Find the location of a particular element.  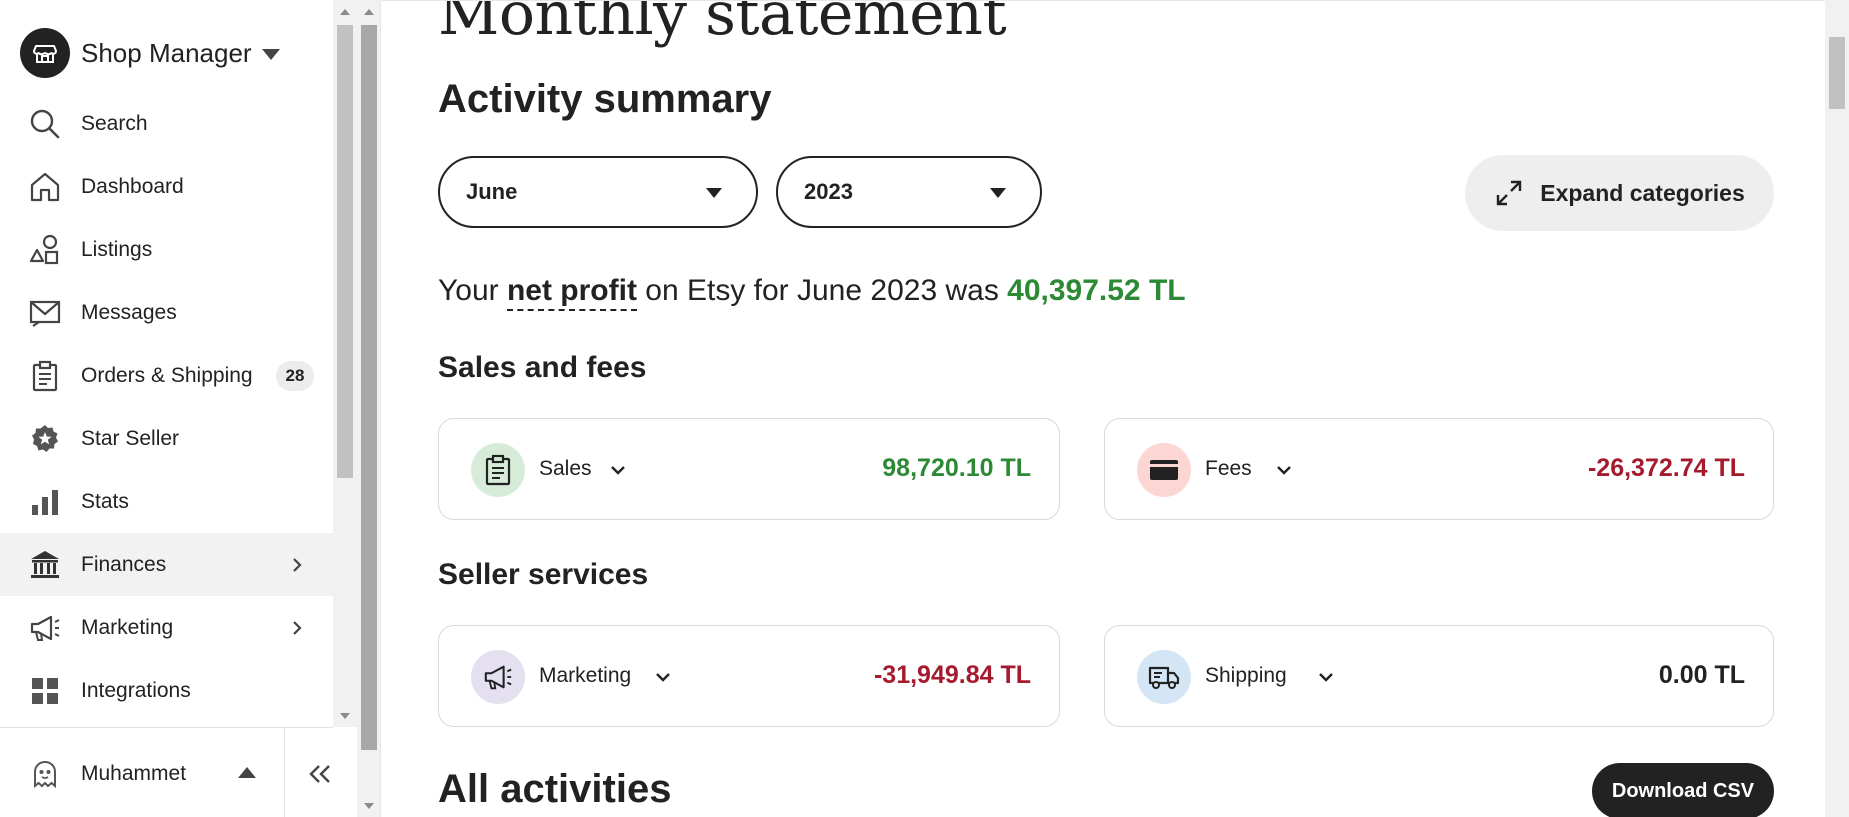

net-profit-prefix: Your is located at coordinates (472, 290).